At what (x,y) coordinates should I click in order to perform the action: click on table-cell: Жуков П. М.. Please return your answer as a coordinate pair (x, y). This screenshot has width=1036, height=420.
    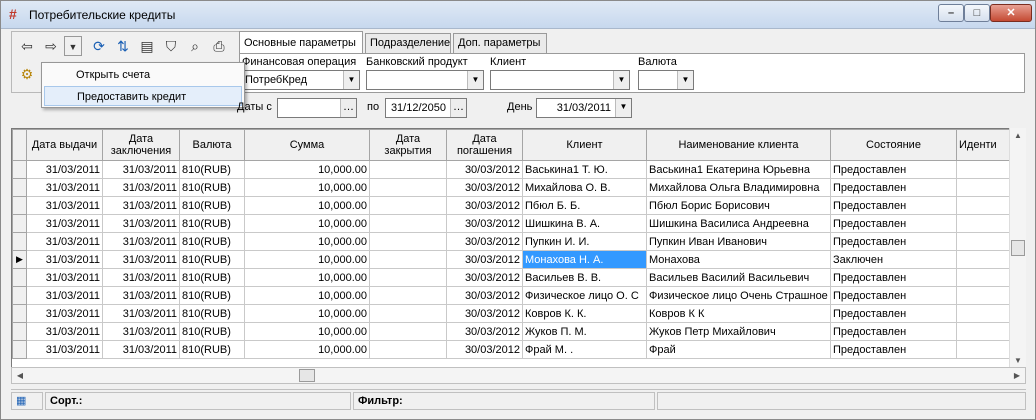
    Looking at the image, I should click on (584, 331).